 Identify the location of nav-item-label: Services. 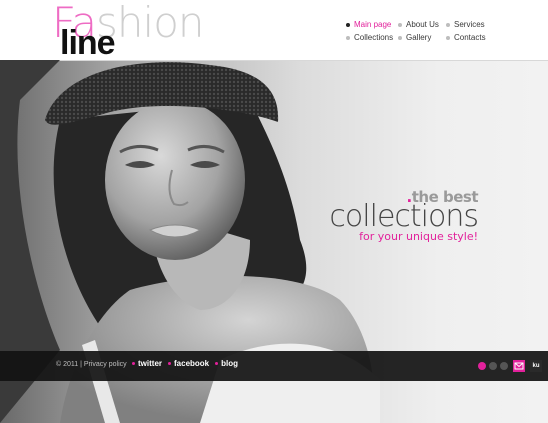
(469, 24).